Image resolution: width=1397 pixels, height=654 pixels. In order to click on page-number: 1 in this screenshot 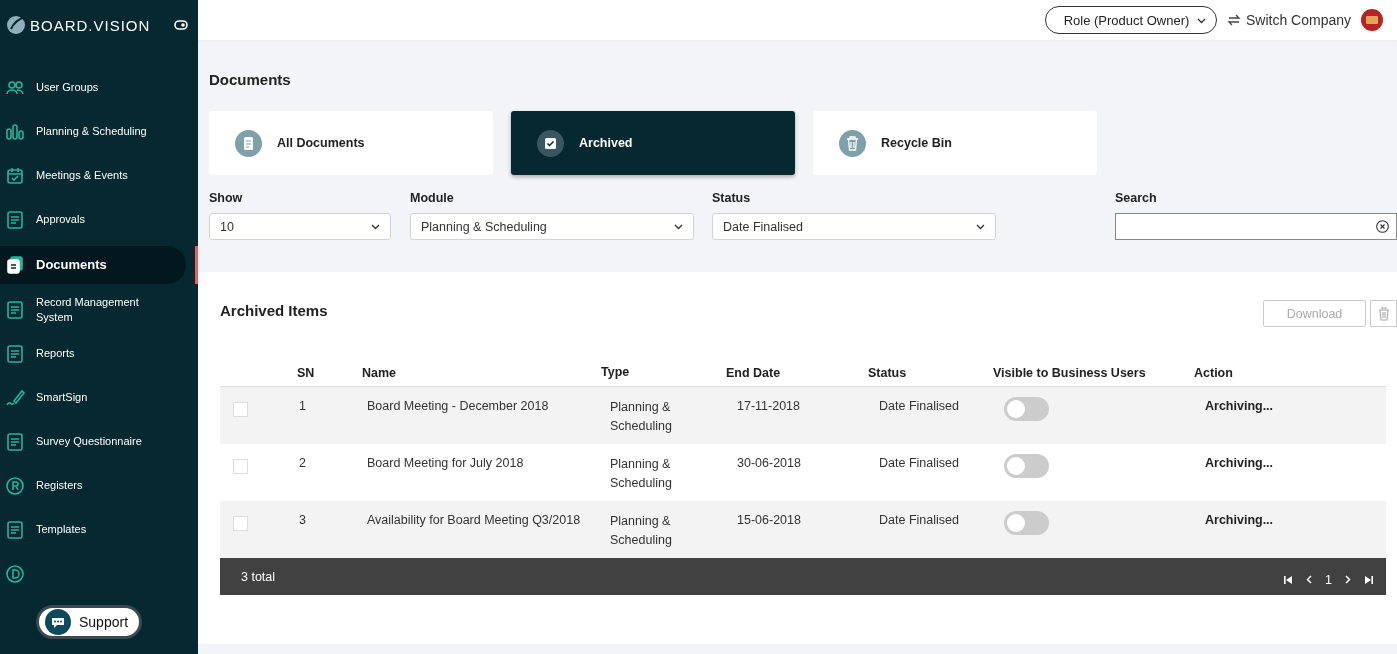, I will do `click(1328, 579)`.